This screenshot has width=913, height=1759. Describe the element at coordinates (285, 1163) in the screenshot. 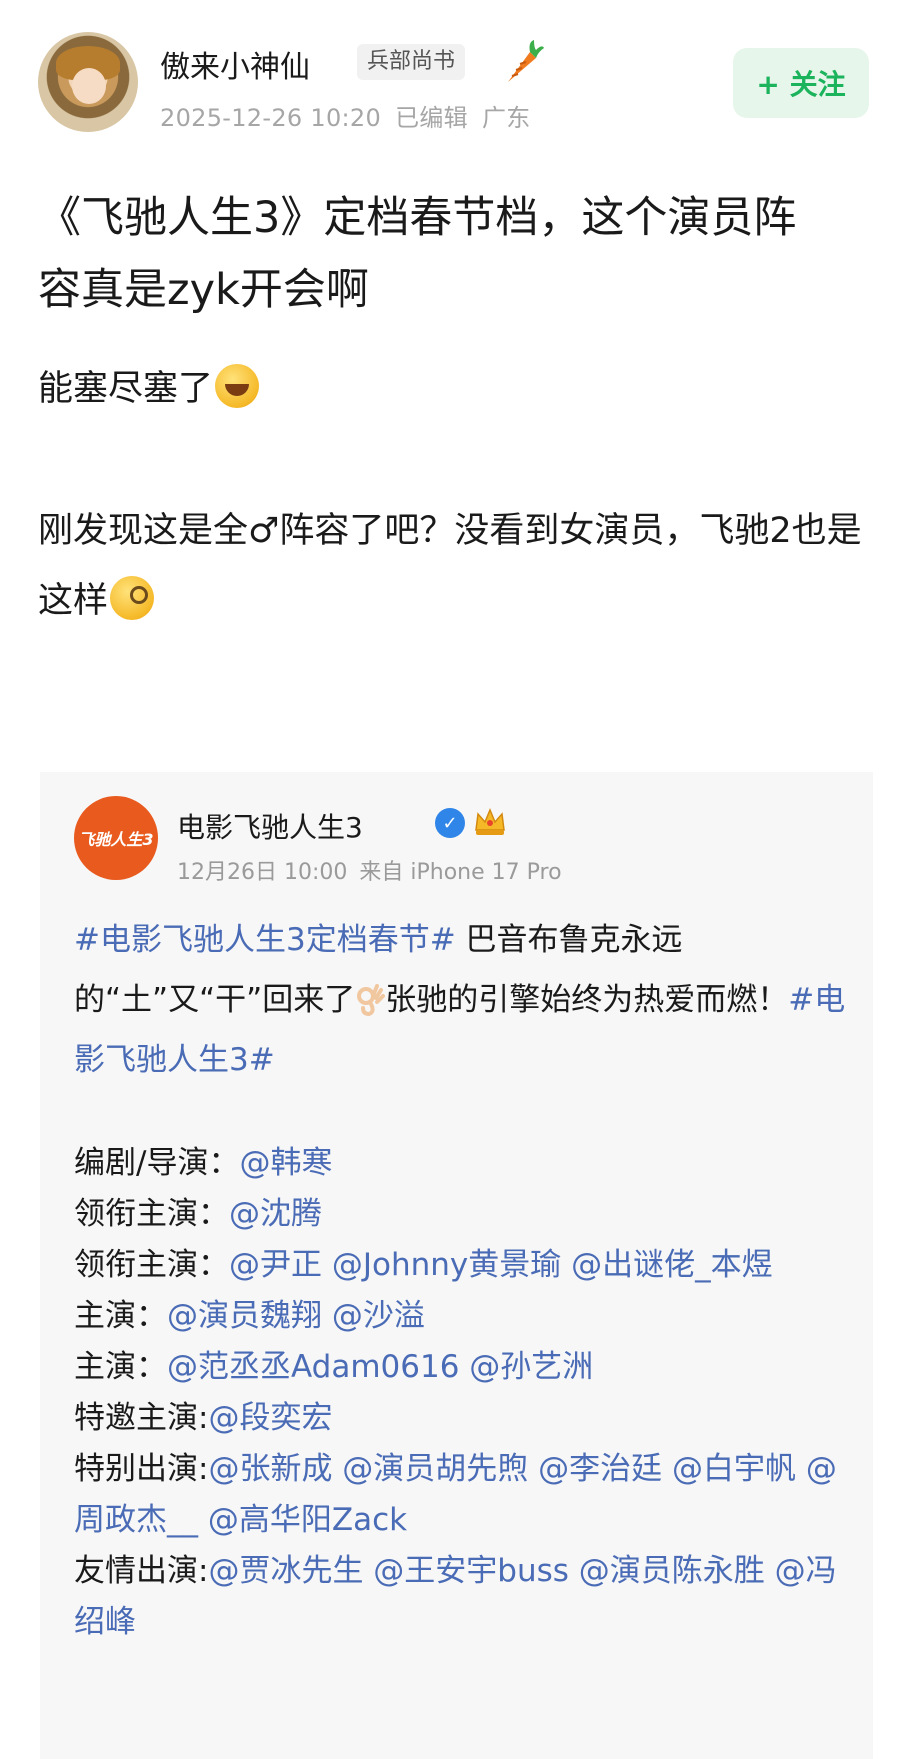

I see `credit-mentions: @韩寒` at that location.